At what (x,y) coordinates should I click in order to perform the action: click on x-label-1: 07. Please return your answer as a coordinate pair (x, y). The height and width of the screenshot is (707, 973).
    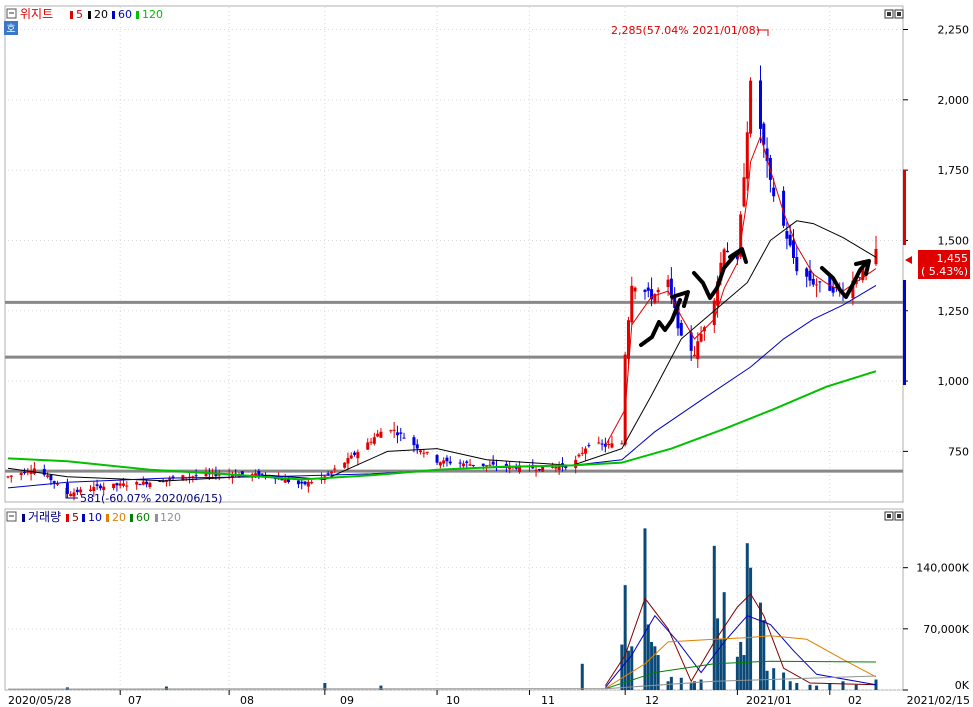
    Looking at the image, I should click on (135, 700).